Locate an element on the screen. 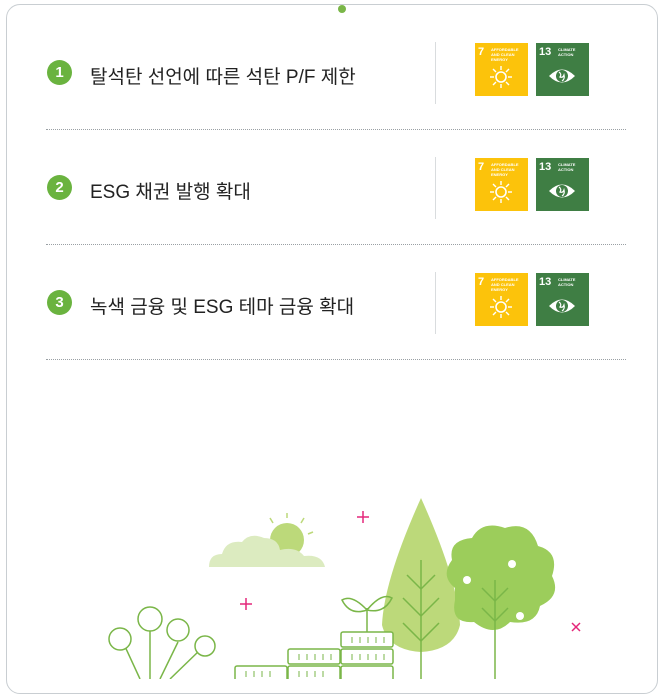 Image resolution: width=659 pixels, height=694 pixels. item-number-badge: 3 is located at coordinates (59, 302).